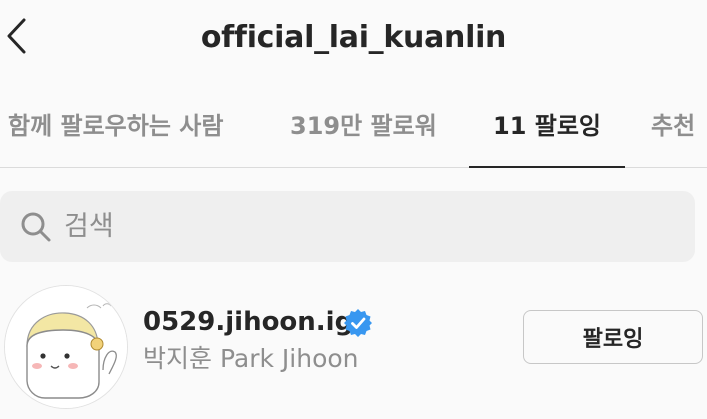  Describe the element at coordinates (251, 358) in the screenshot. I see `full-name: 박지훈 Park Jihoon` at that location.